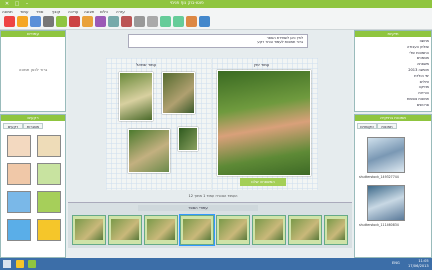 Image resolution: width=432 pixels, height=270 pixels. I want to click on app-taskbar-icon, so click(32, 264).